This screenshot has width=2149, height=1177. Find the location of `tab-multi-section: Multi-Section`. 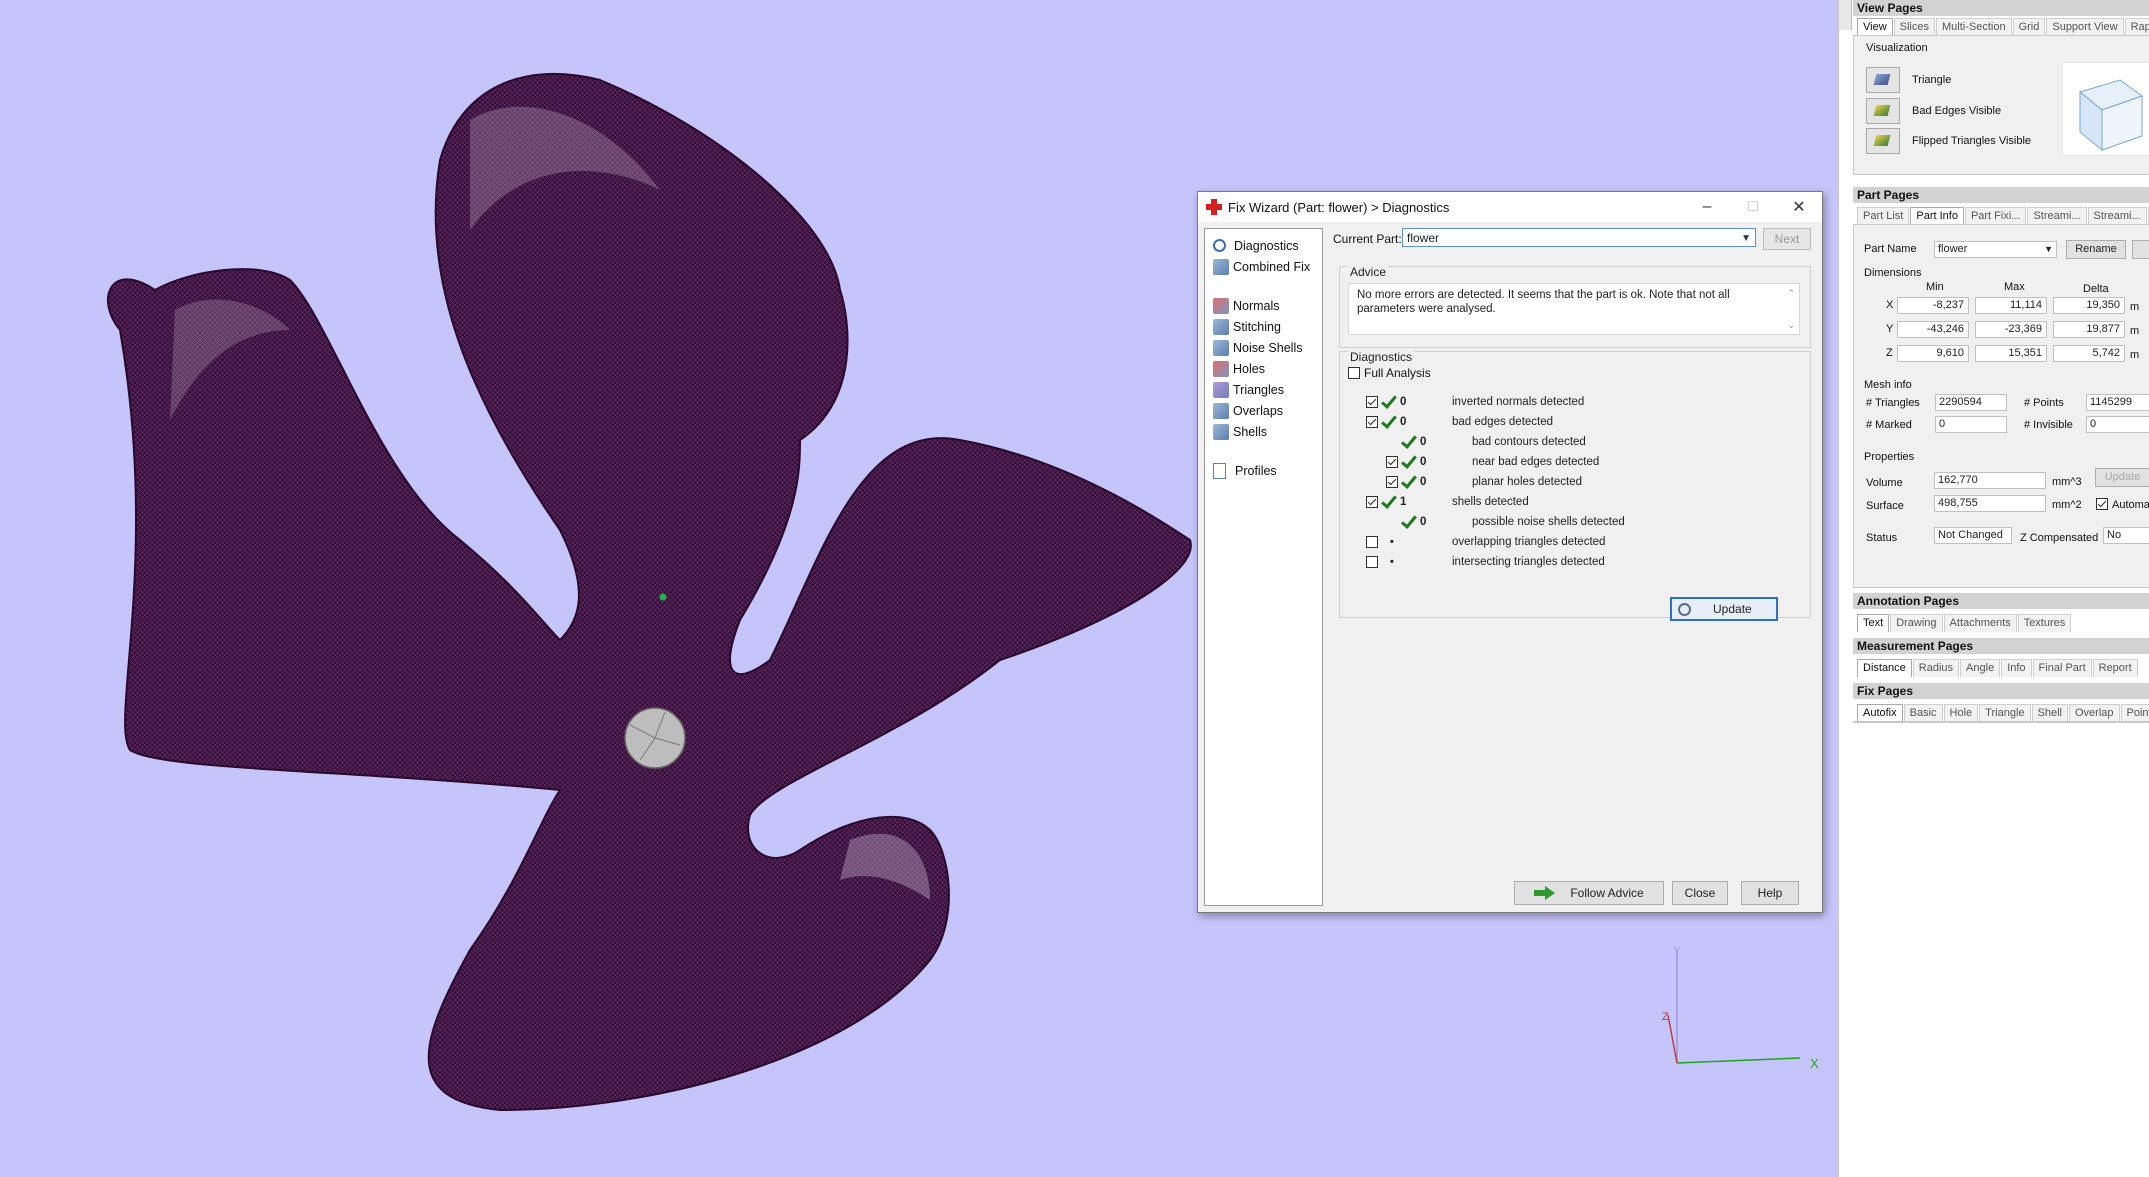

tab-multi-section: Multi-Section is located at coordinates (1974, 27).